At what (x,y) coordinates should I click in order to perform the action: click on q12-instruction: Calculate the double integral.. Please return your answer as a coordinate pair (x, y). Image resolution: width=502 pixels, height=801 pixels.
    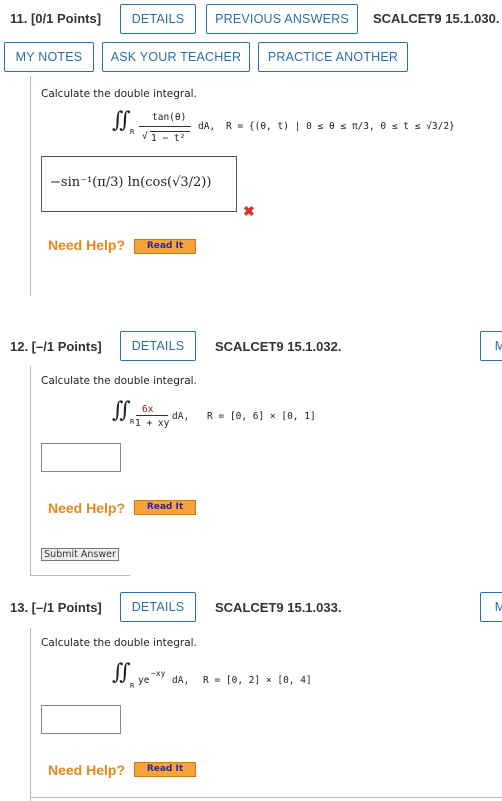
    Looking at the image, I should click on (119, 381).